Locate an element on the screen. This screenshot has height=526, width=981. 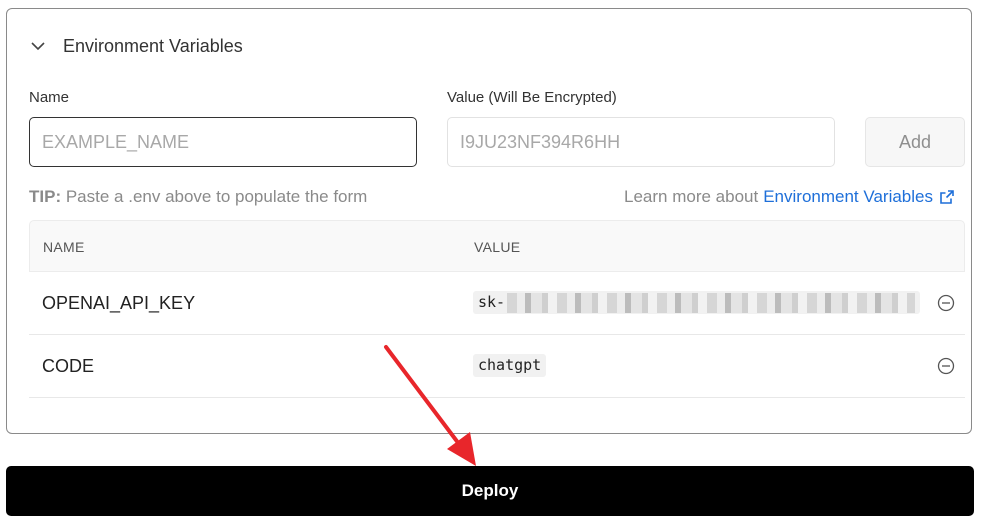
deploy-button: Deploy is located at coordinates (490, 491).